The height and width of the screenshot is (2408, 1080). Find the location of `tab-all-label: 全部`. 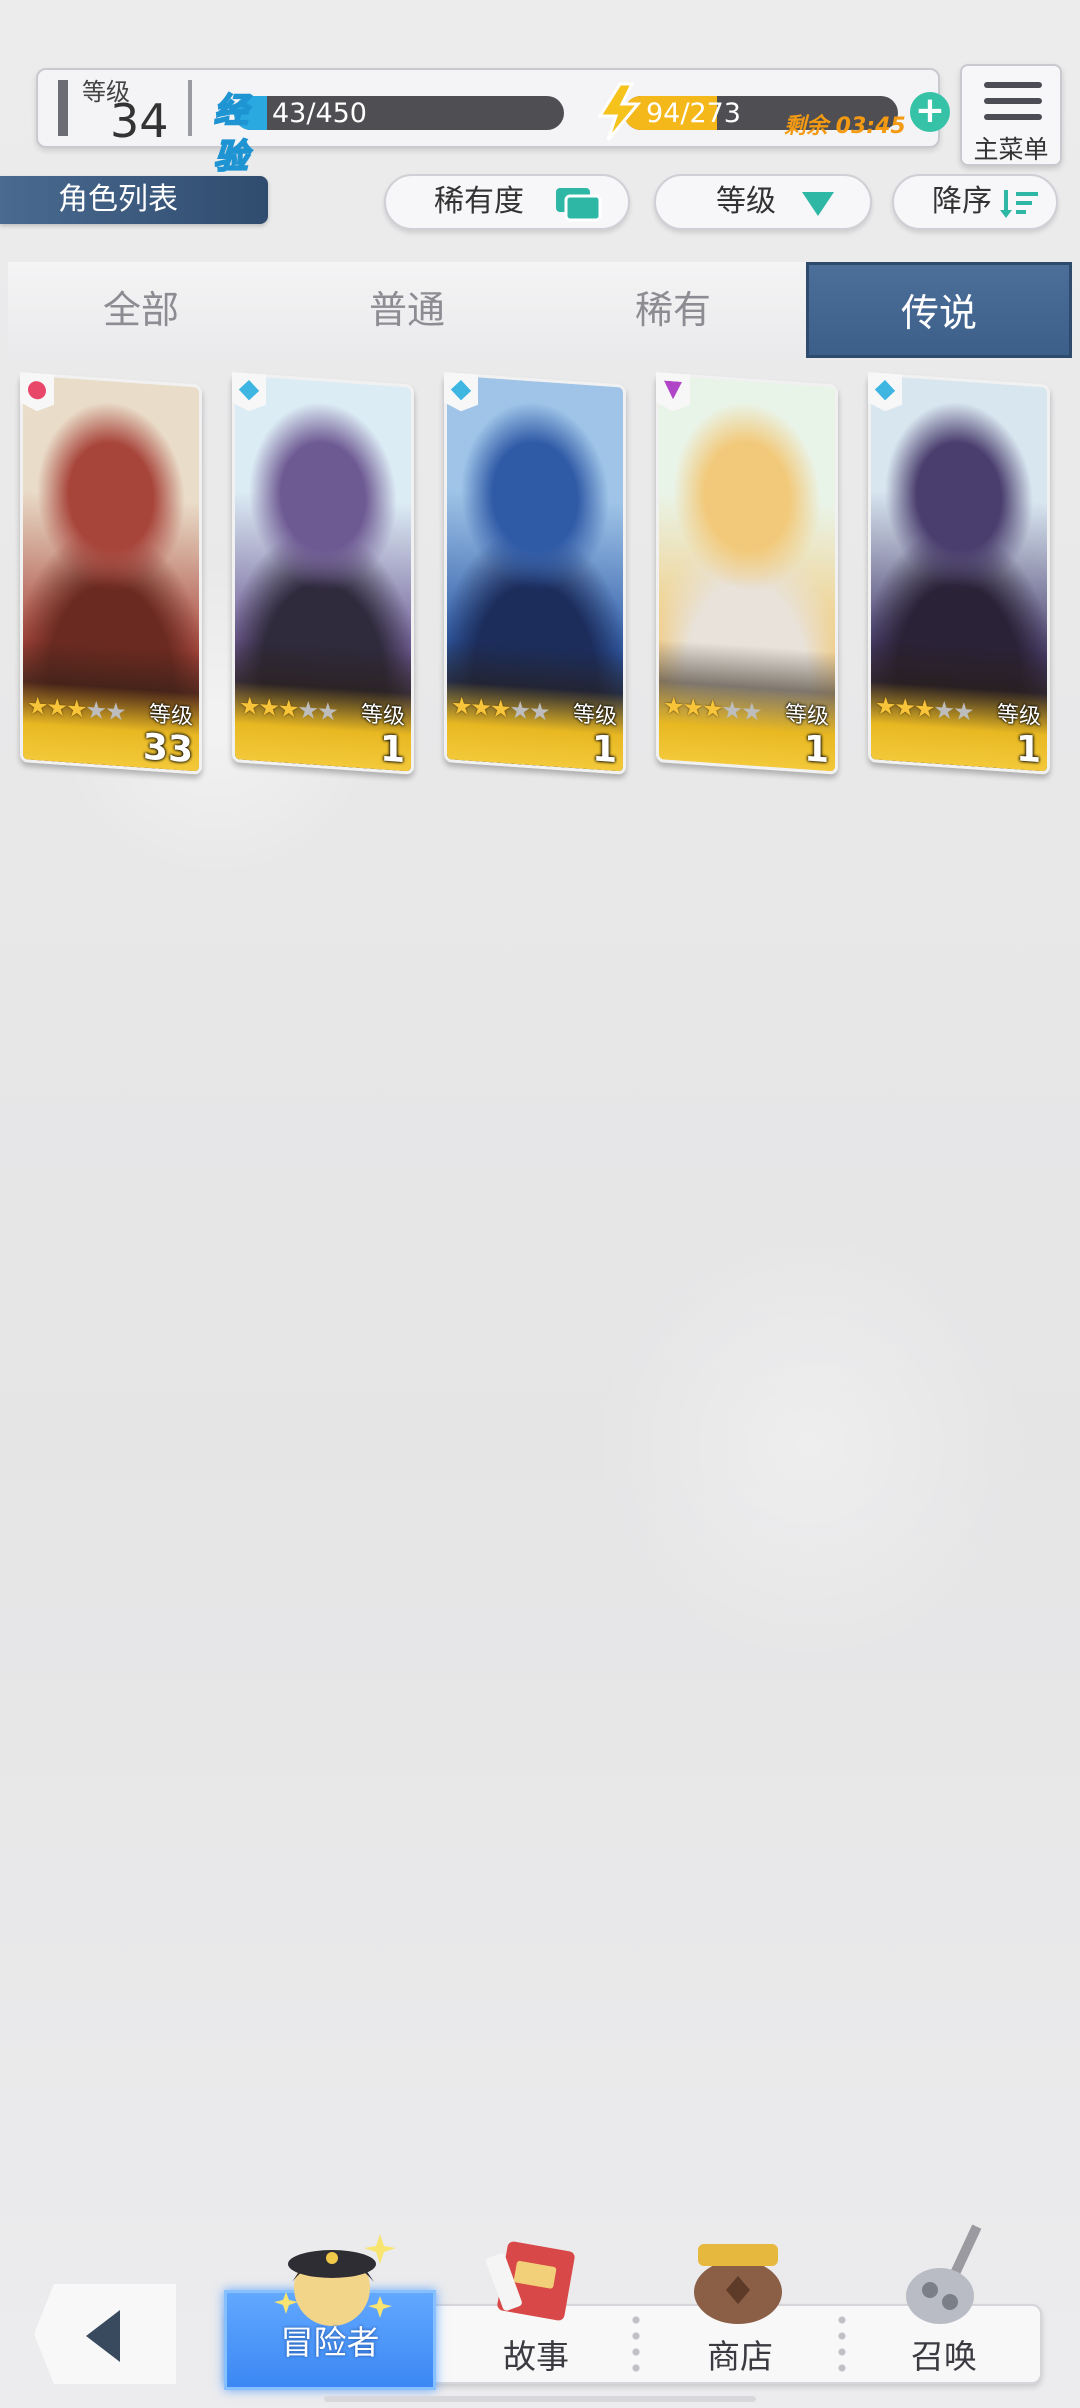

tab-all-label: 全部 is located at coordinates (140, 310).